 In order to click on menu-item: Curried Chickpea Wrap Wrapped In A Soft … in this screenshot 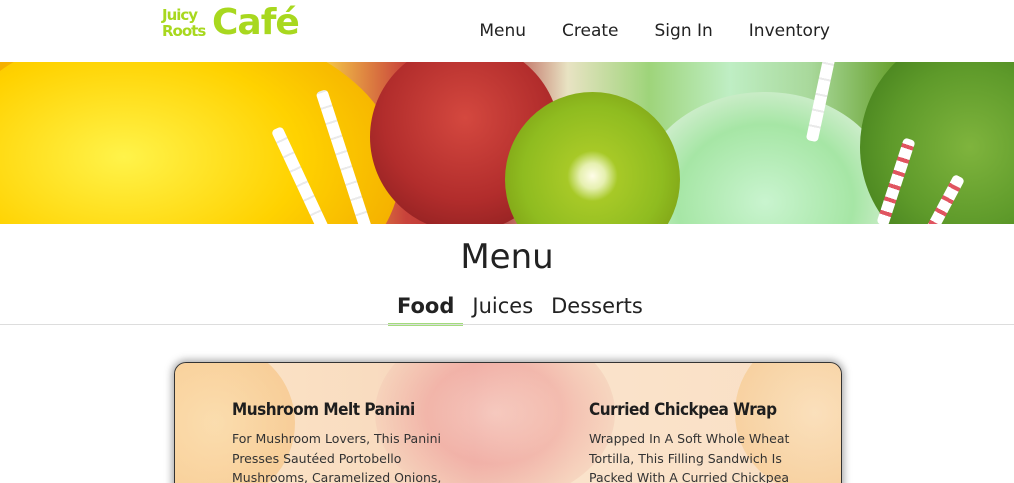, I will do `click(694, 441)`.